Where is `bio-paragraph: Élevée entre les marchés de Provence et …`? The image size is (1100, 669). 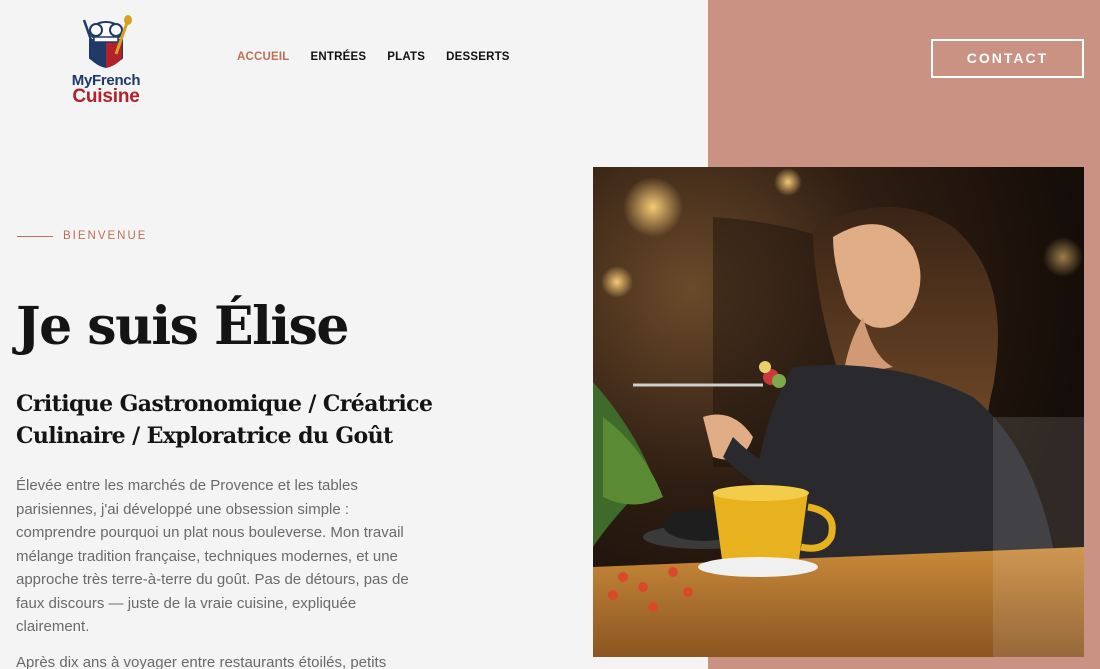 bio-paragraph: Élevée entre les marchés de Provence et … is located at coordinates (212, 556).